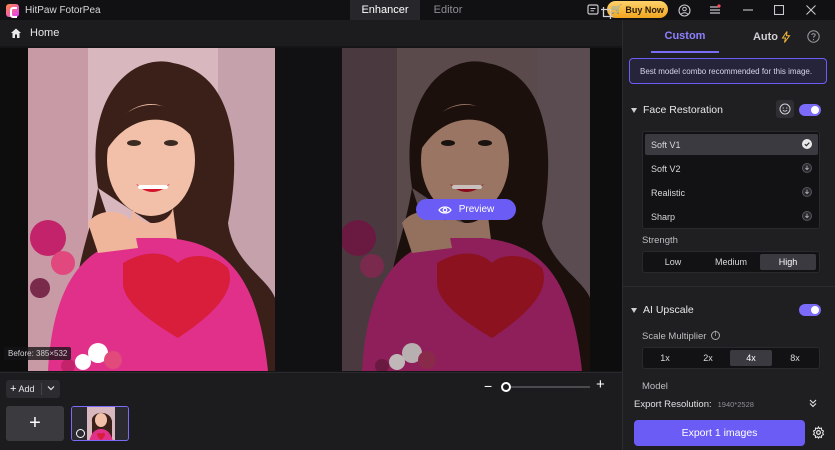  What do you see at coordinates (444, 209) in the screenshot?
I see `eye-icon` at bounding box center [444, 209].